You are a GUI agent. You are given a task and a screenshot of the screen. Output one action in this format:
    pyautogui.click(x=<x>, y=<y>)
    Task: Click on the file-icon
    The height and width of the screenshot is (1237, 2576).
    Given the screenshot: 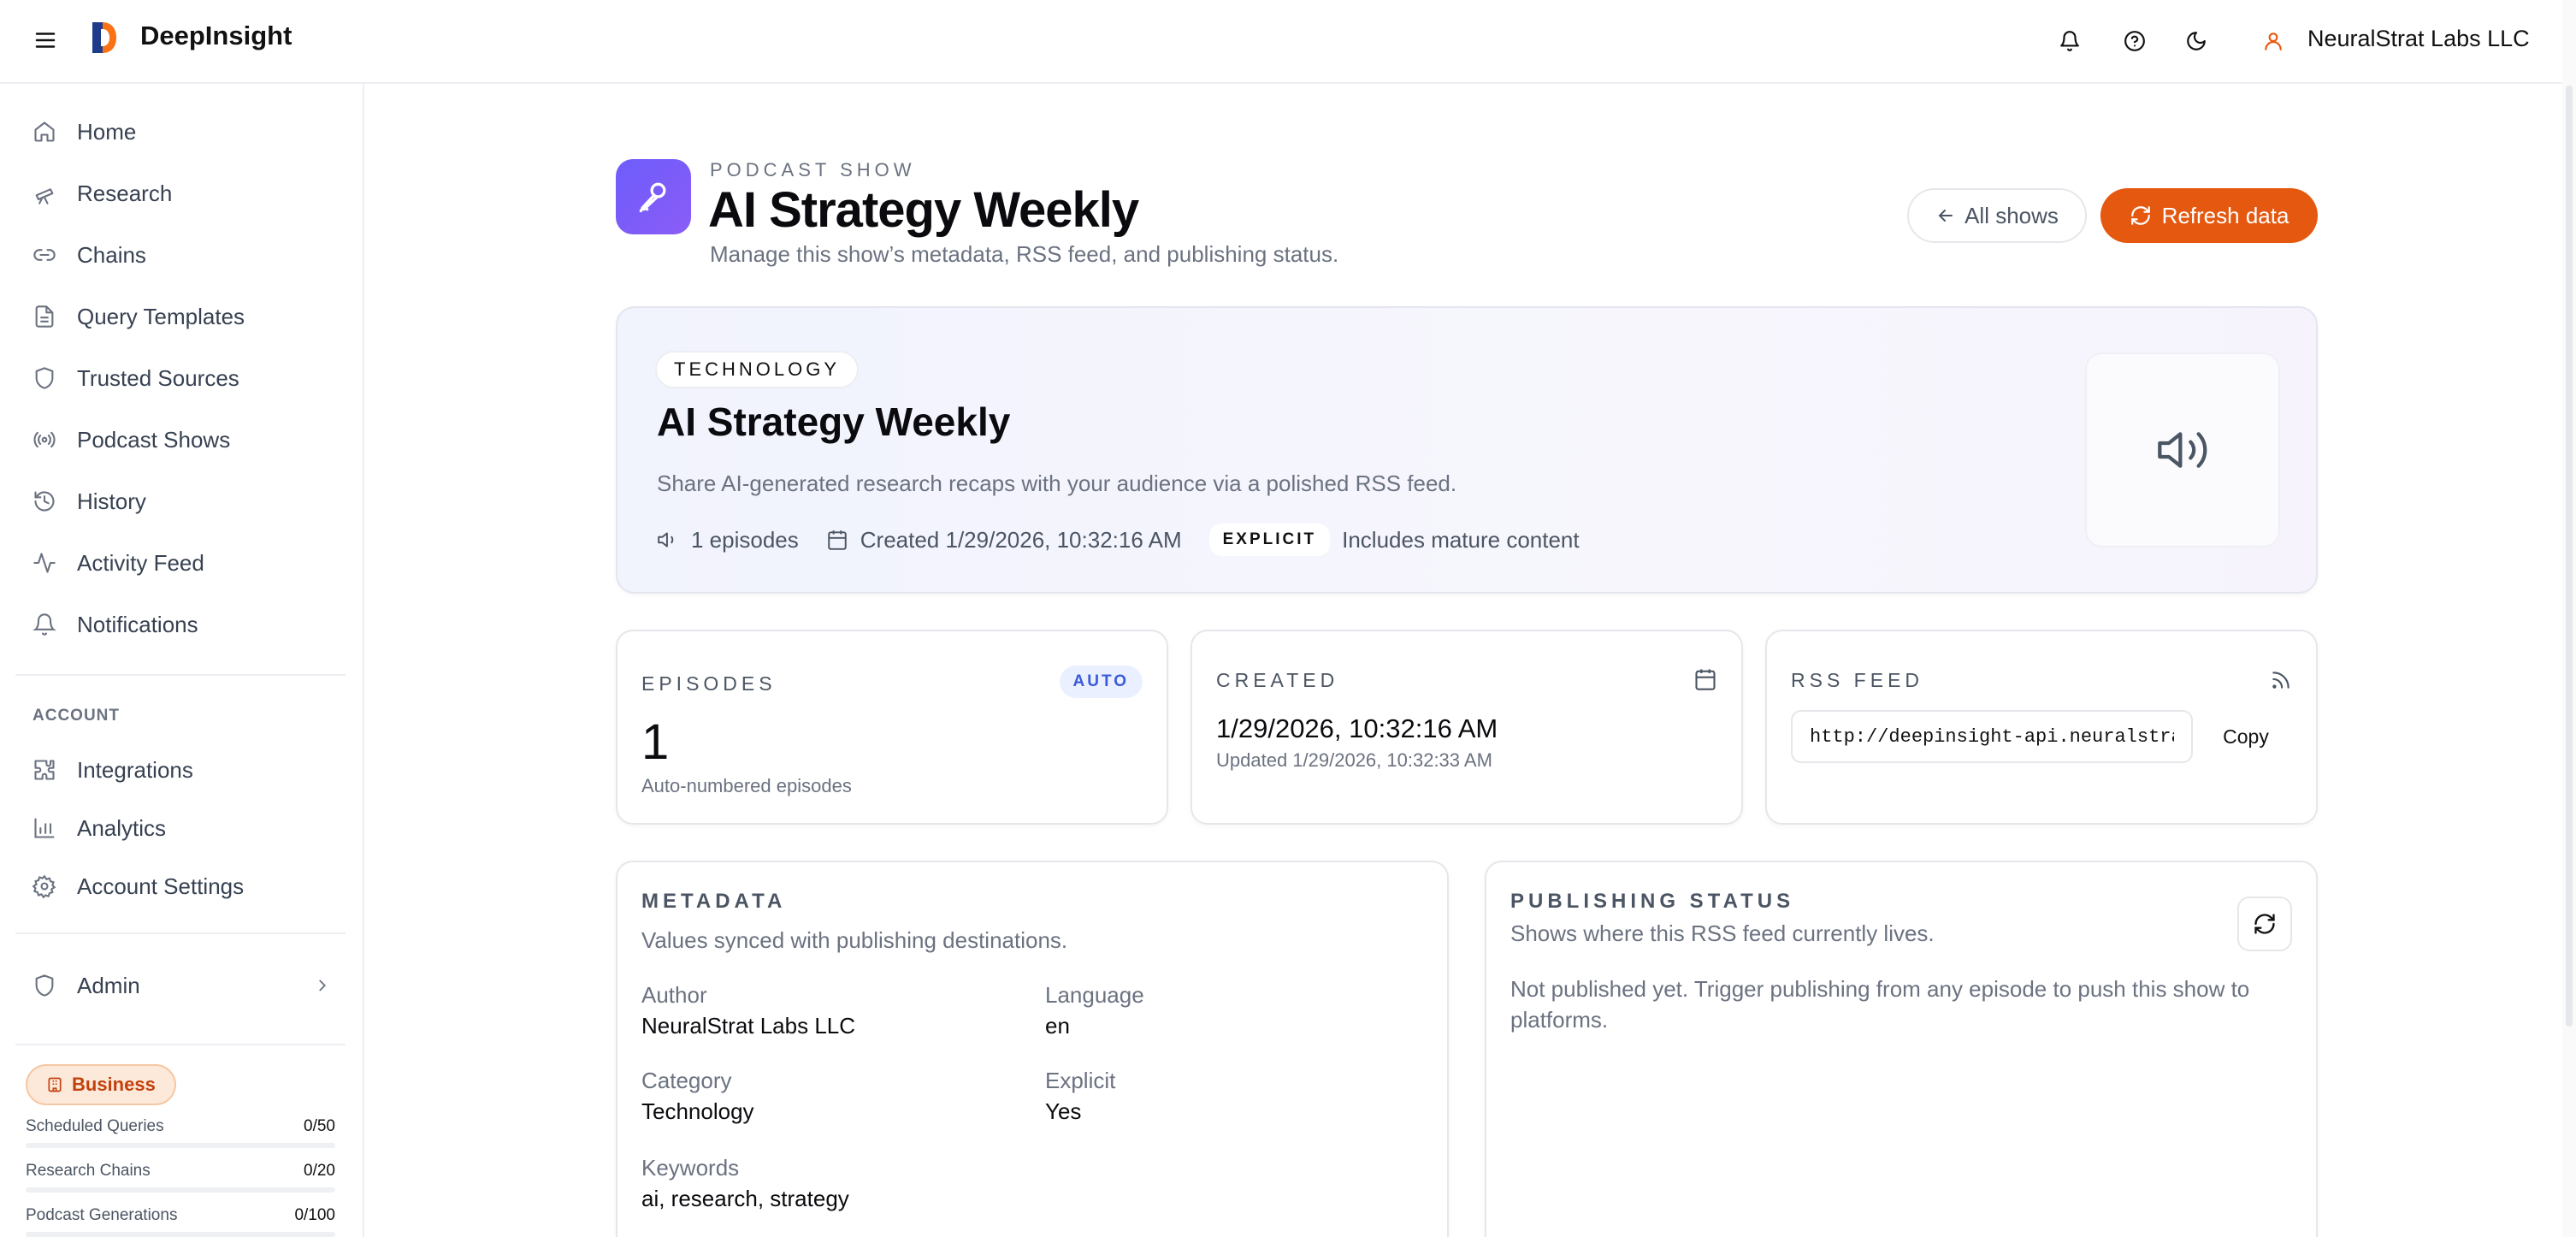 What is the action you would take?
    pyautogui.click(x=44, y=316)
    